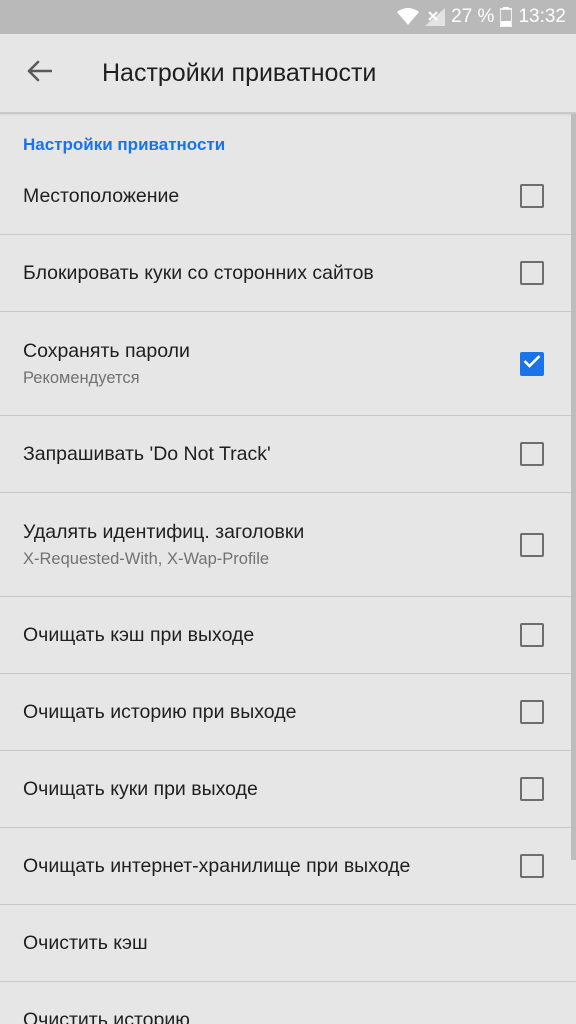  Describe the element at coordinates (146, 558) in the screenshot. I see `setting-subtitle: X-Requested-With, X-Wap-Profile` at that location.